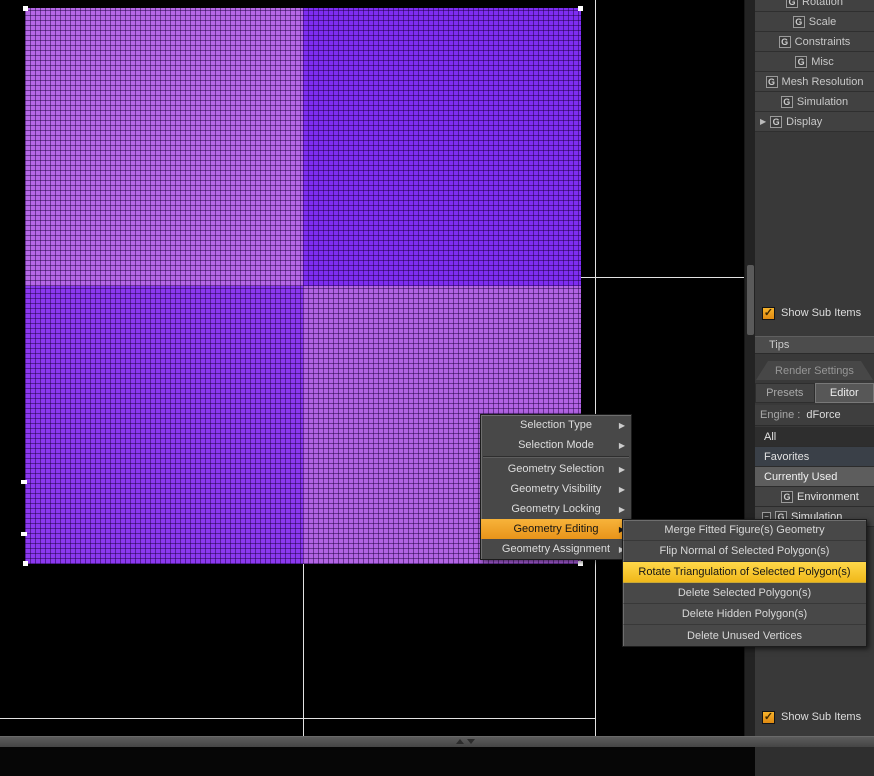  I want to click on filter-row-all: All, so click(814, 437).